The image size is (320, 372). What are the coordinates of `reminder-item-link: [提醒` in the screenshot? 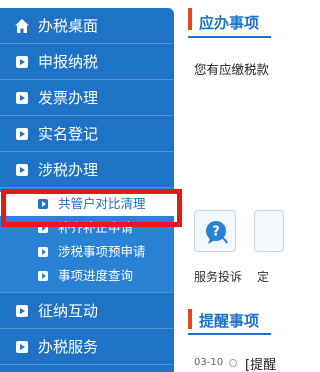 It's located at (260, 363).